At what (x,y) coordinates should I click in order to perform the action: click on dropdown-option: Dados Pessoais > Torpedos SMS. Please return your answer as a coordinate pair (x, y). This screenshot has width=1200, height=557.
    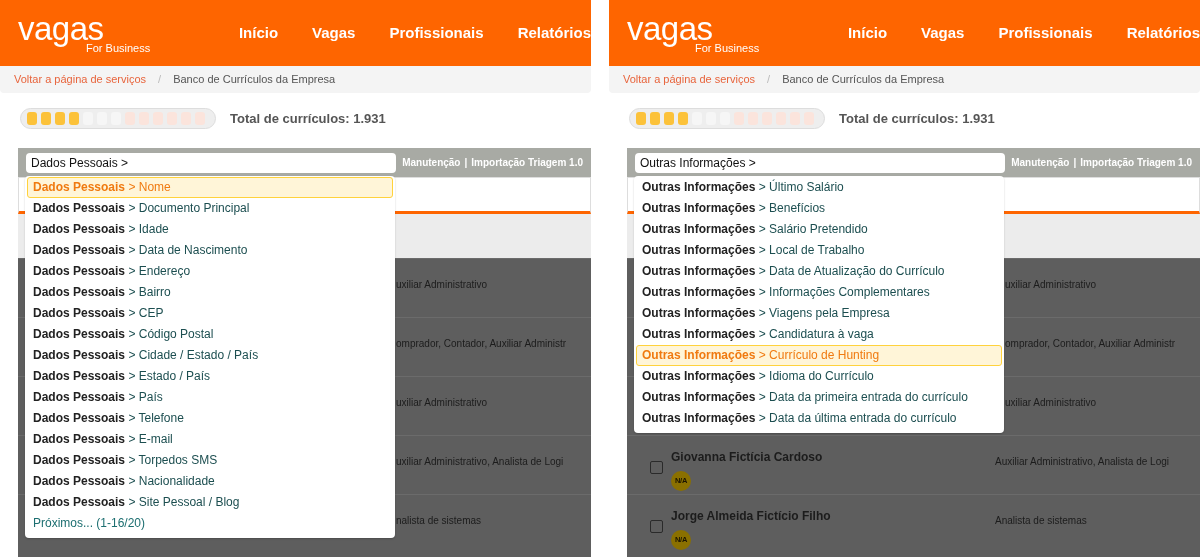
    Looking at the image, I should click on (210, 460).